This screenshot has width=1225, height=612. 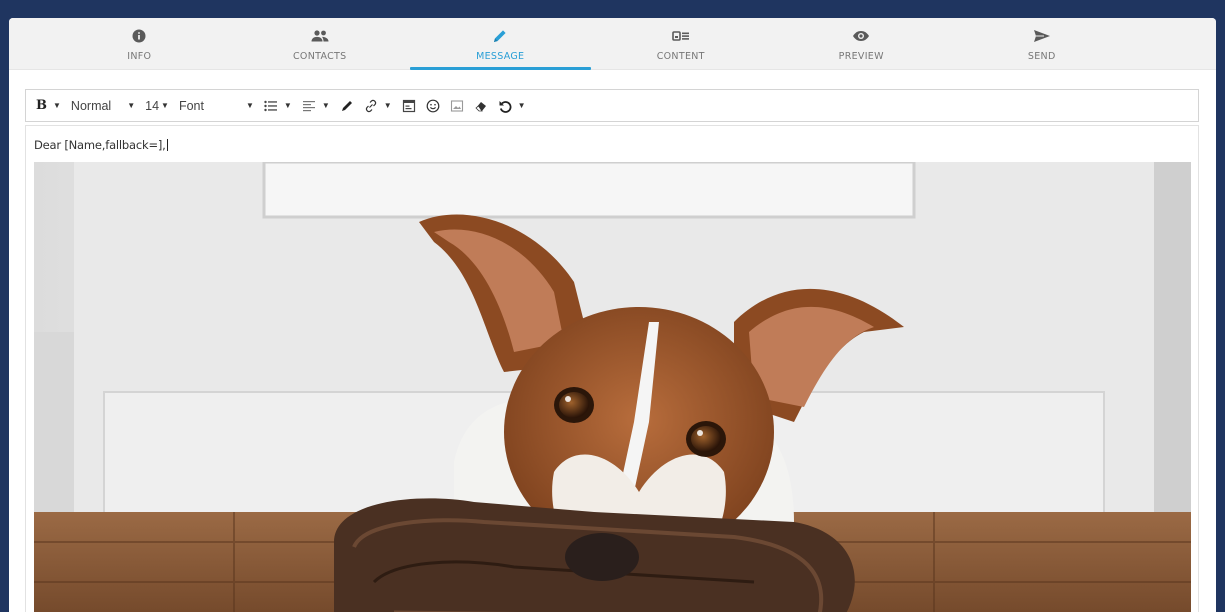 I want to click on insert-block-button, so click(x=409, y=106).